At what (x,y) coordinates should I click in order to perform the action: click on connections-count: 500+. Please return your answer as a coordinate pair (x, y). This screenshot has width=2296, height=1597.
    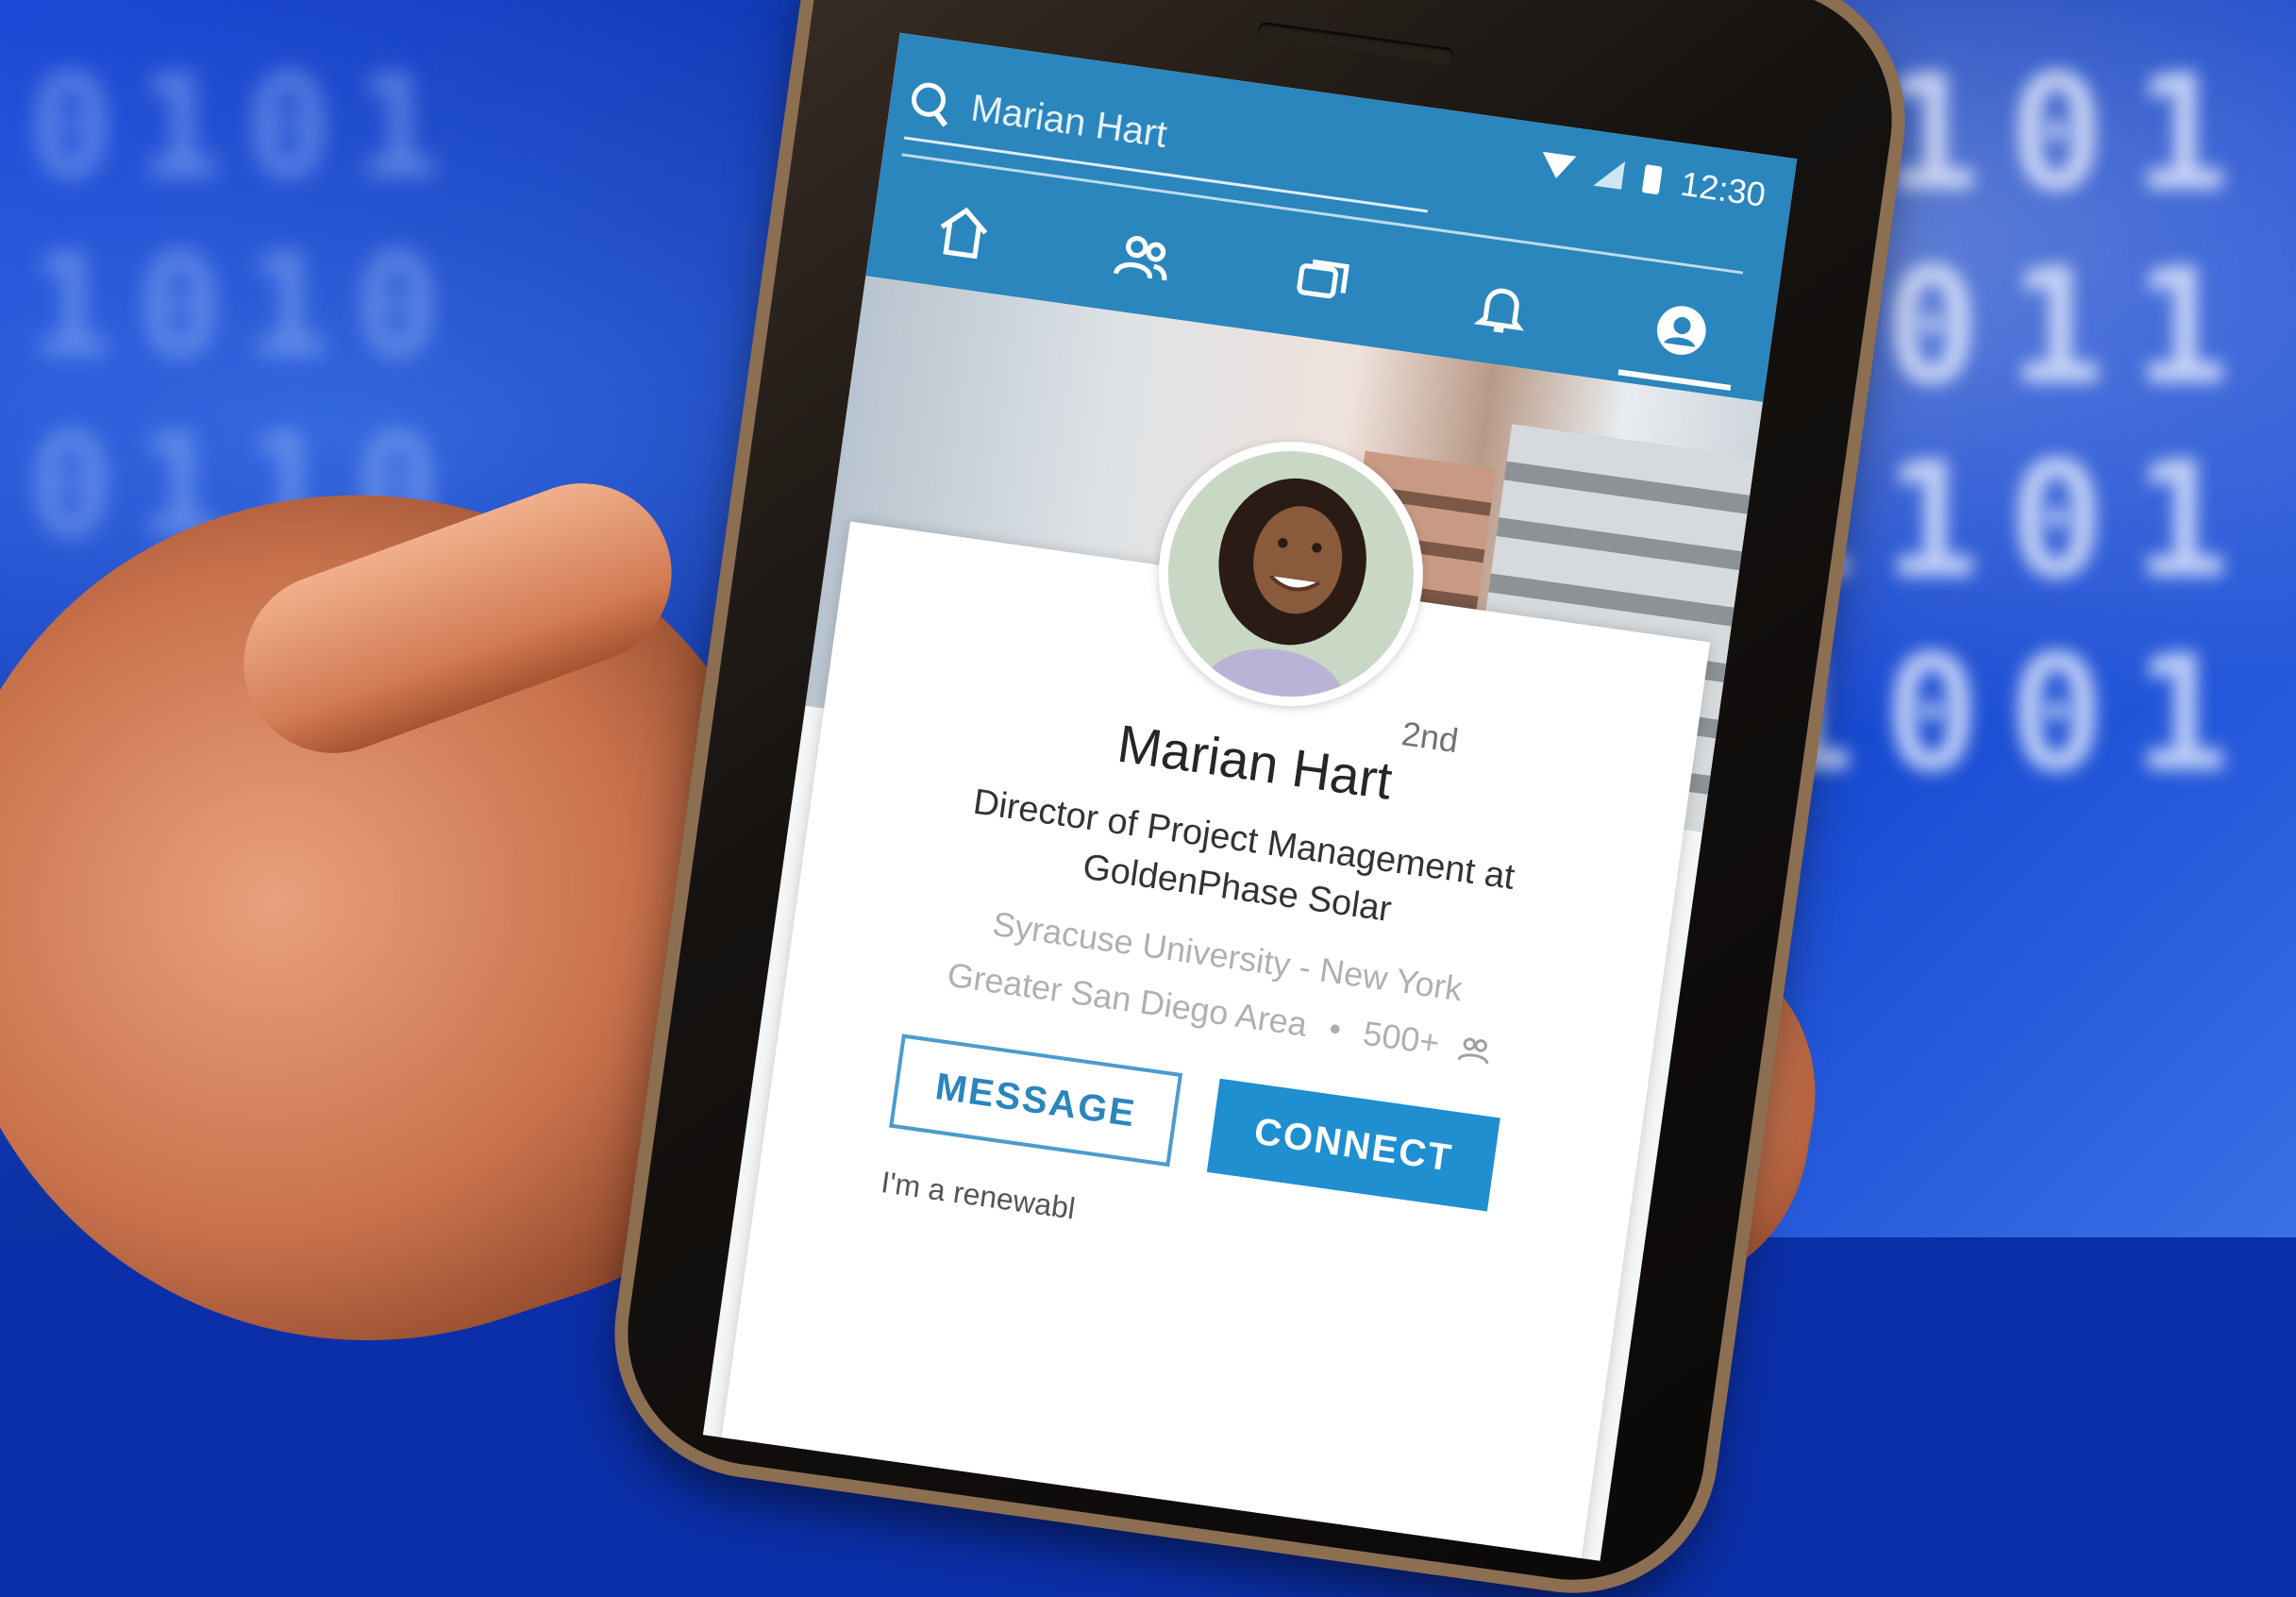
    Looking at the image, I should click on (1402, 1038).